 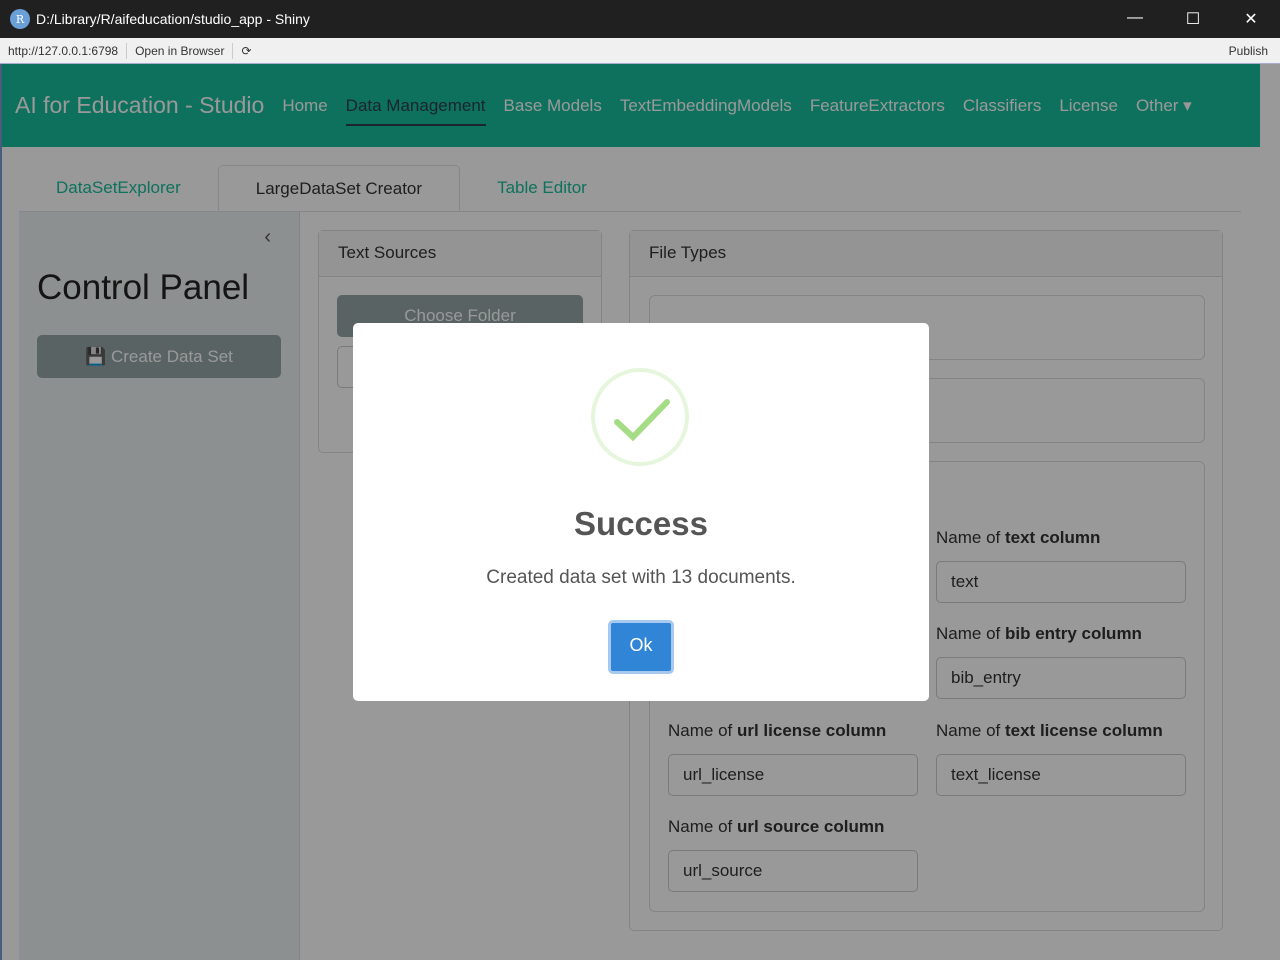 What do you see at coordinates (1135, 19) in the screenshot?
I see `minimize-button: —` at bounding box center [1135, 19].